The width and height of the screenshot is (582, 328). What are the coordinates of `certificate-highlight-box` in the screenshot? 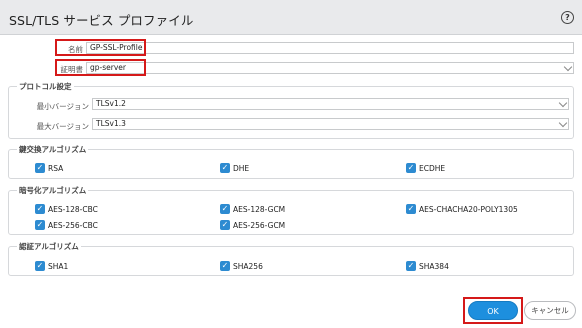 It's located at (100, 67).